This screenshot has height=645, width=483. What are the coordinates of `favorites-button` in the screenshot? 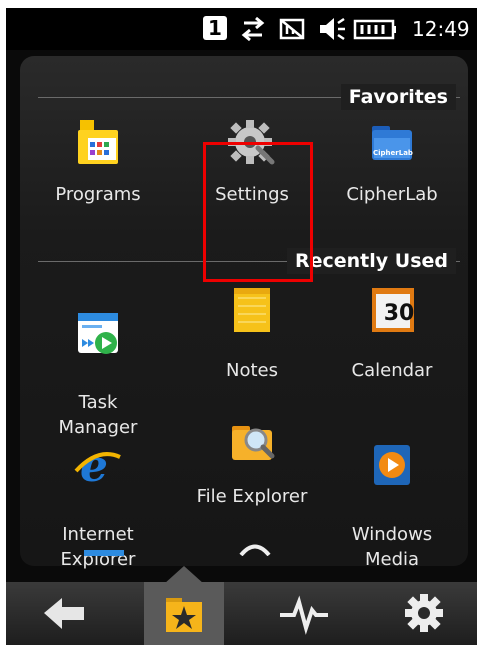 It's located at (184, 613).